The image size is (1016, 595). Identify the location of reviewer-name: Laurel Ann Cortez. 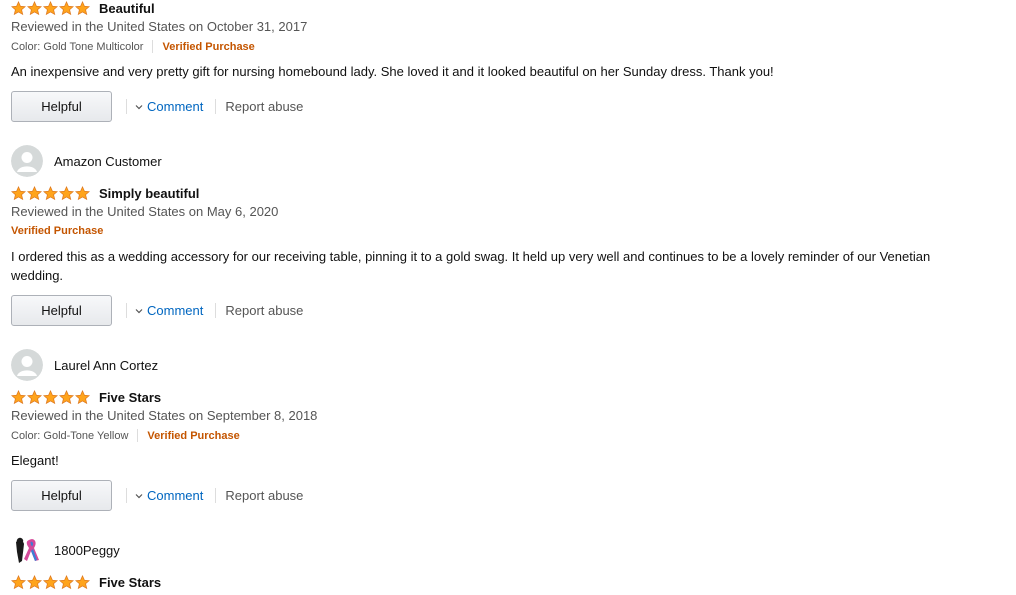
(106, 365).